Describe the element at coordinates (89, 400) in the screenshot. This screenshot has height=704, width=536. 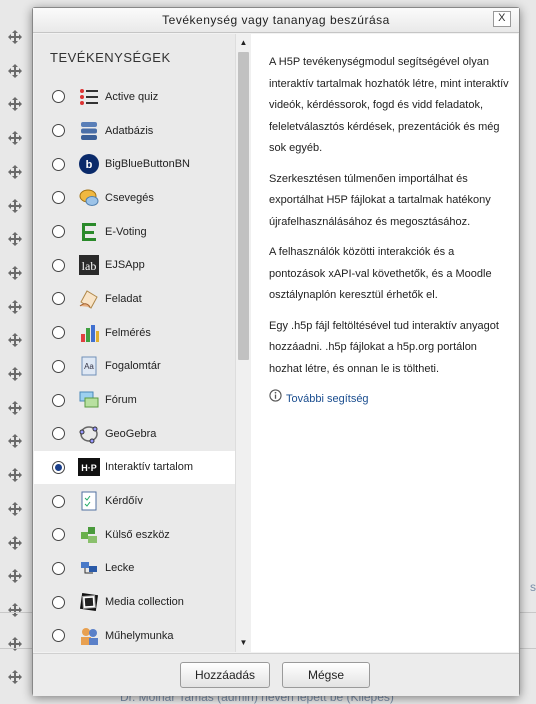
I see `forum-icon` at that location.